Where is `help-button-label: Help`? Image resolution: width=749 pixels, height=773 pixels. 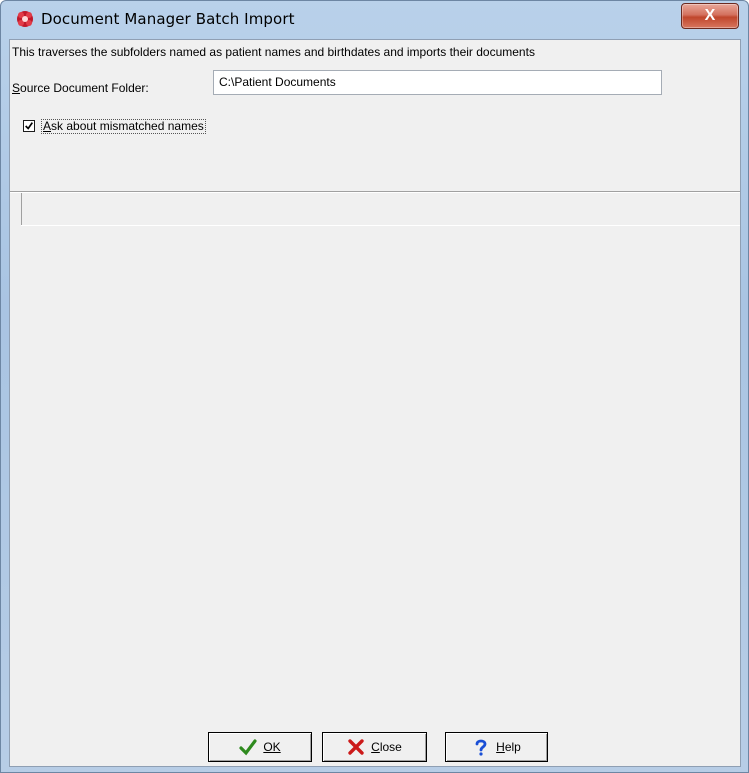 help-button-label: Help is located at coordinates (508, 747).